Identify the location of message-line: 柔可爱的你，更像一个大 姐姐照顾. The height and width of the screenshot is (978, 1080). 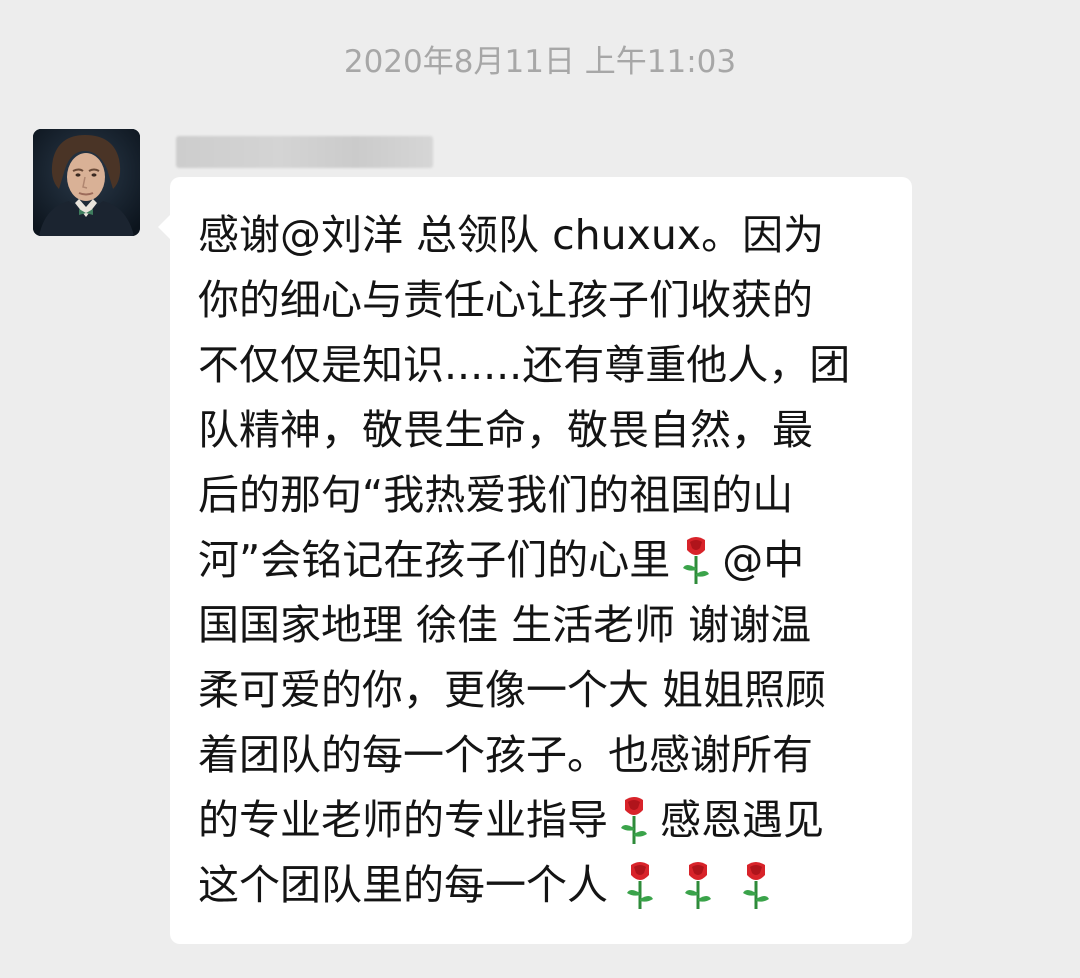
(512, 690).